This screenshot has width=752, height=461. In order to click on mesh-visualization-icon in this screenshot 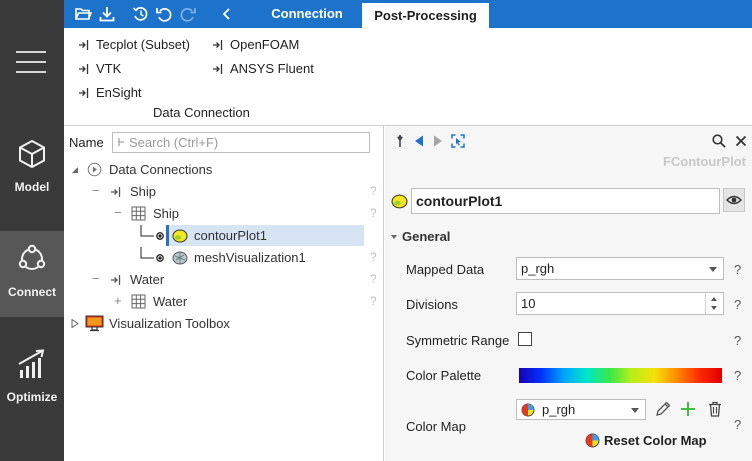, I will do `click(180, 258)`.